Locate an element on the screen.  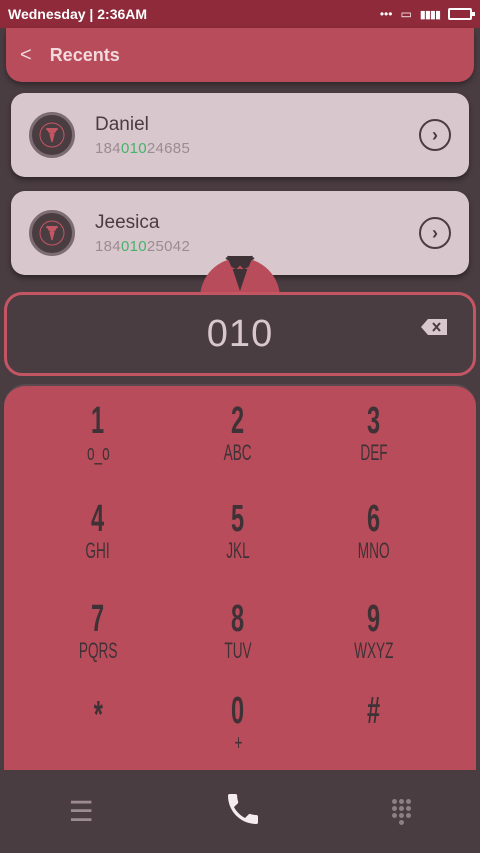
key-0: 0 + is located at coordinates (238, 732).